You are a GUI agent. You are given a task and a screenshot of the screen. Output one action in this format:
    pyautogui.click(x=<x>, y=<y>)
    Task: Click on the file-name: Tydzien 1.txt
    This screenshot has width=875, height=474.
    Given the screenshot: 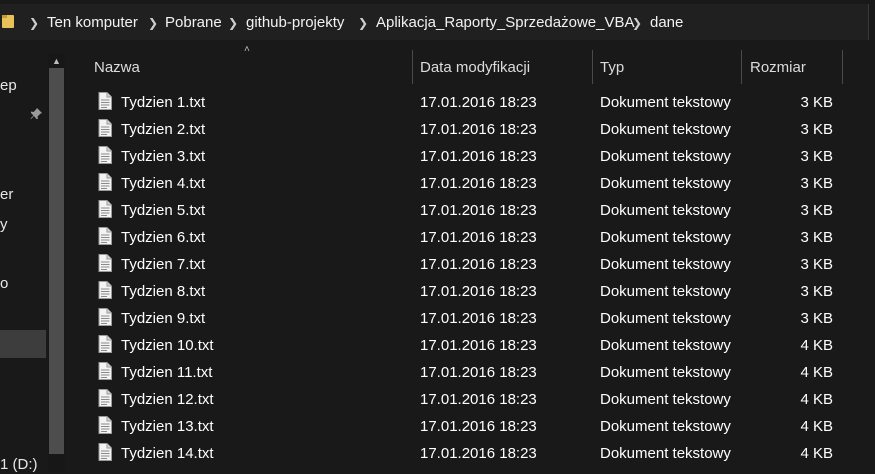 What is the action you would take?
    pyautogui.click(x=163, y=103)
    